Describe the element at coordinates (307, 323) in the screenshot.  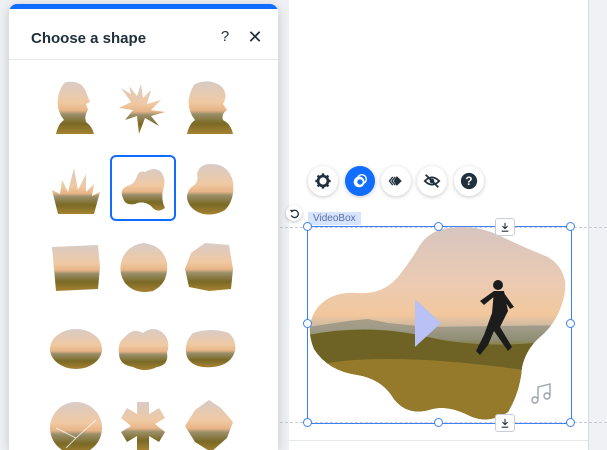
I see `resize-handle-left` at that location.